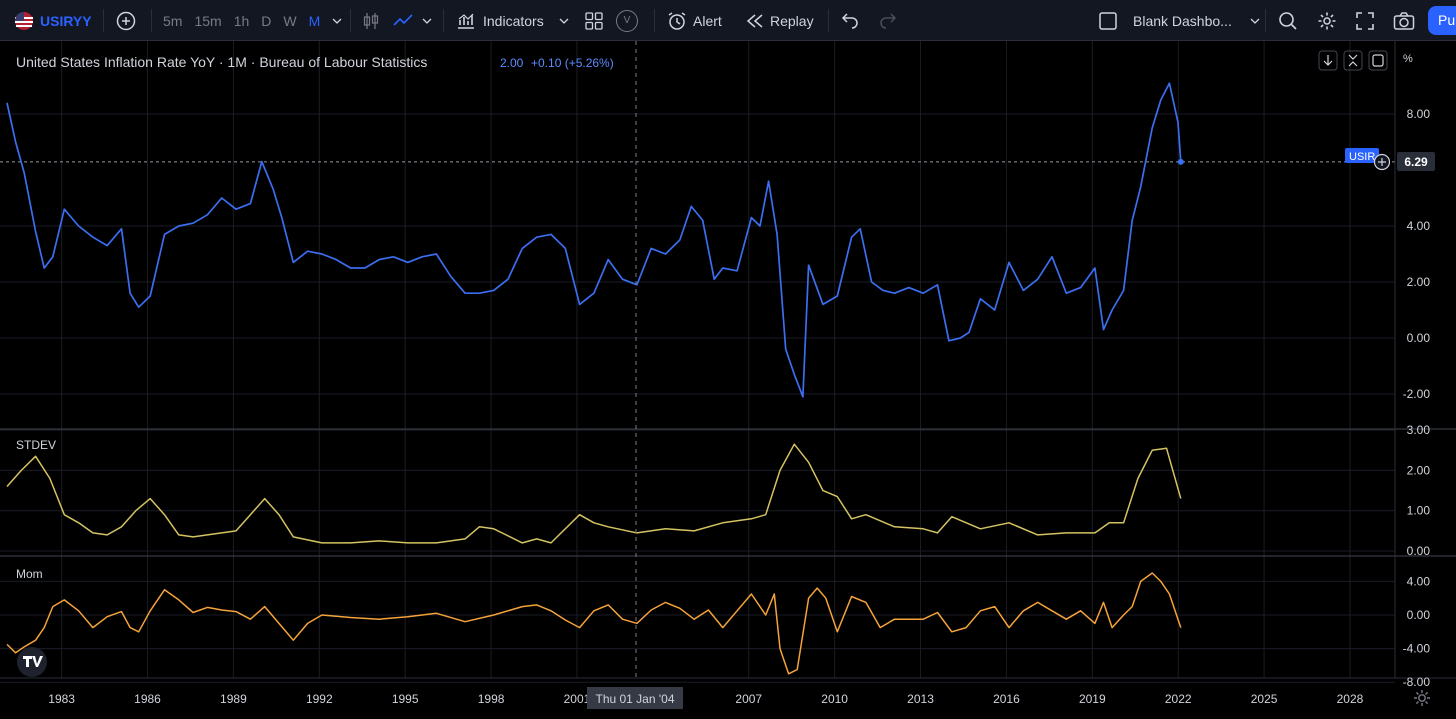 The height and width of the screenshot is (719, 1456). What do you see at coordinates (36, 445) in the screenshot?
I see `stdev-legend-title: STDEV` at bounding box center [36, 445].